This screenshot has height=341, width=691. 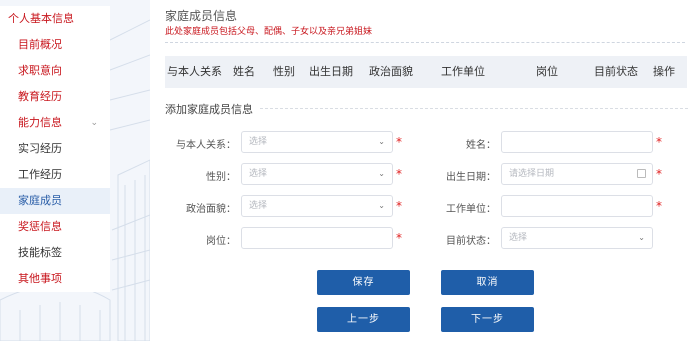 I want to click on status-label: 目前状态：, so click(x=471, y=241).